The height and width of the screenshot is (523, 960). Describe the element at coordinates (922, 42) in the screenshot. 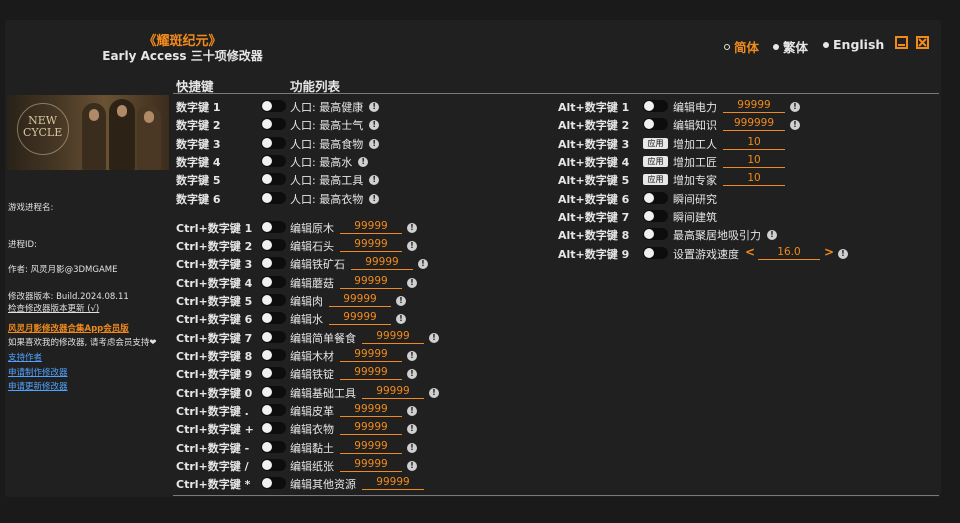

I see `close-button` at that location.